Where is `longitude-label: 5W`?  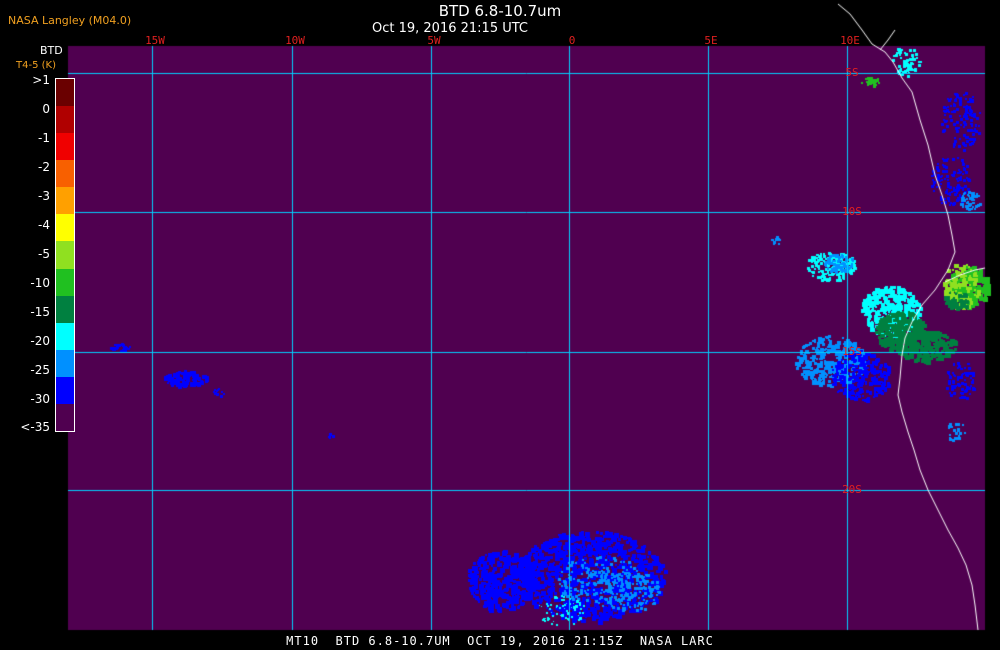
longitude-label: 5W is located at coordinates (434, 40).